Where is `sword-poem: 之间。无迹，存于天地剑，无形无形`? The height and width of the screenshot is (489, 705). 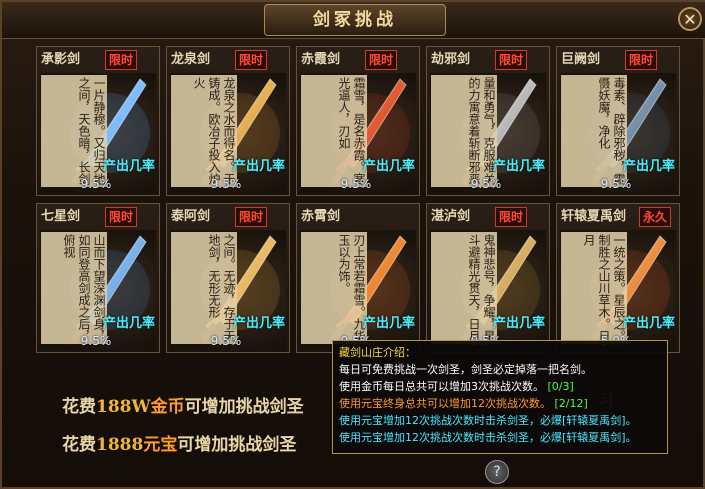
sword-poem: 之间。无迹，存于天地剑，无形无形 is located at coordinates (204, 288).